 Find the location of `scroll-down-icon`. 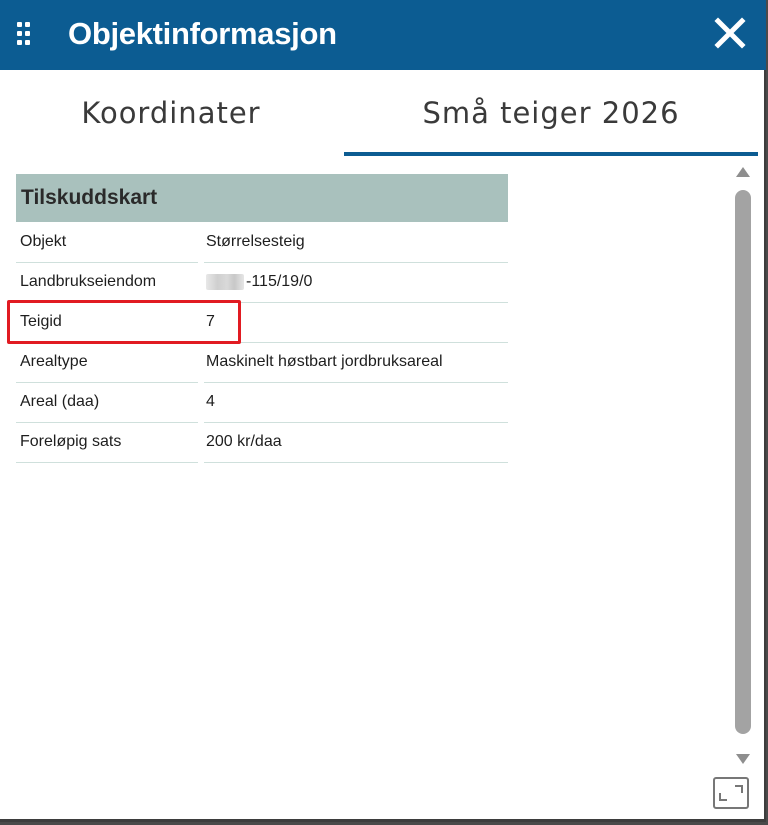

scroll-down-icon is located at coordinates (743, 759).